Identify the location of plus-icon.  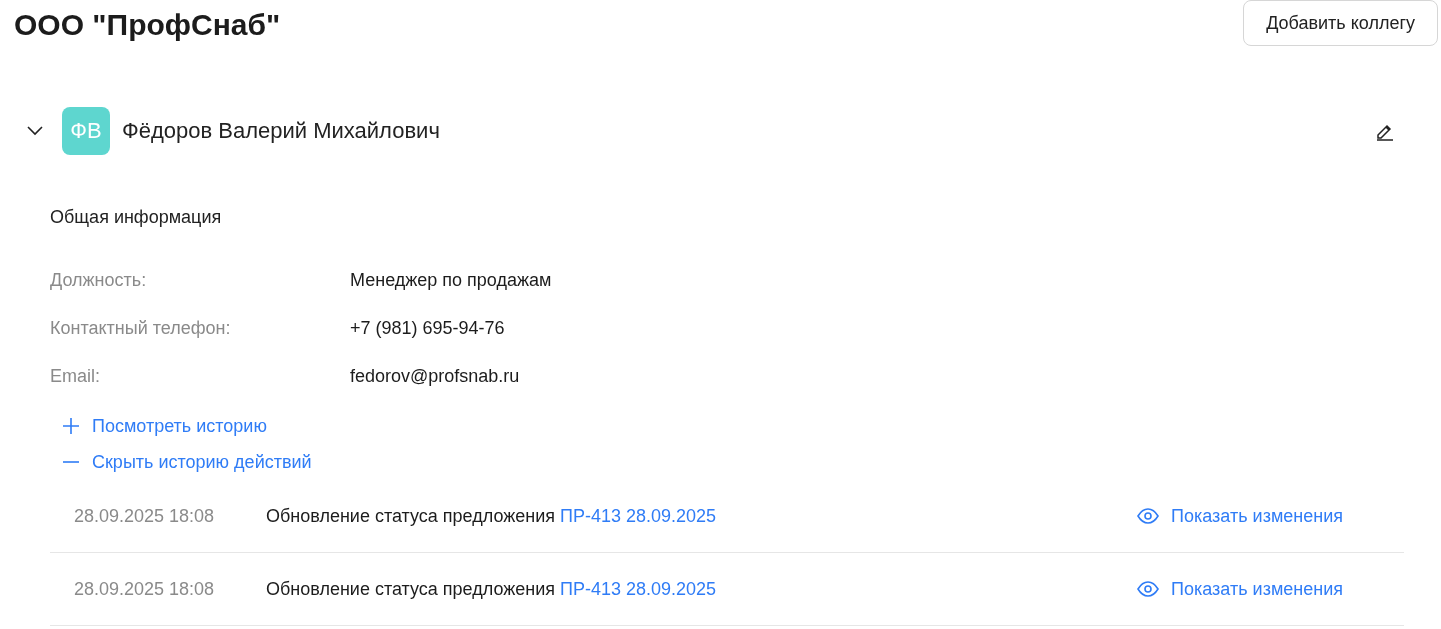
(71, 426).